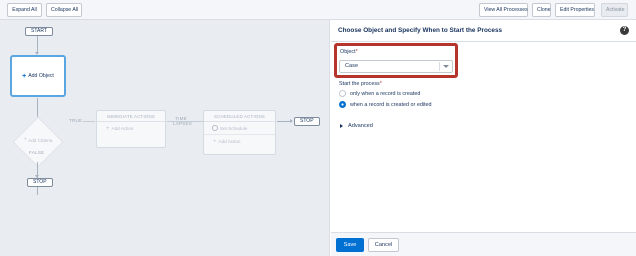 This screenshot has width=636, height=256. What do you see at coordinates (239, 116) in the screenshot?
I see `scheduled-actions-header: SCHEDULED ACTIONS` at bounding box center [239, 116].